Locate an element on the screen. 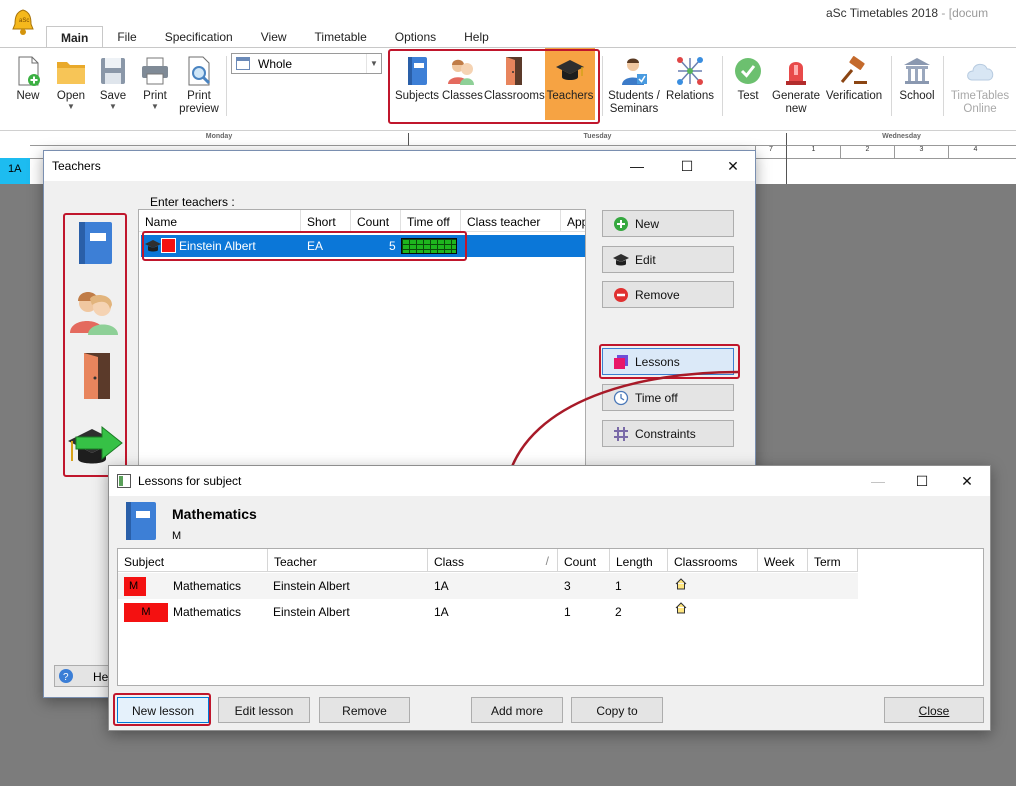  column-header-term: Term is located at coordinates (833, 560).